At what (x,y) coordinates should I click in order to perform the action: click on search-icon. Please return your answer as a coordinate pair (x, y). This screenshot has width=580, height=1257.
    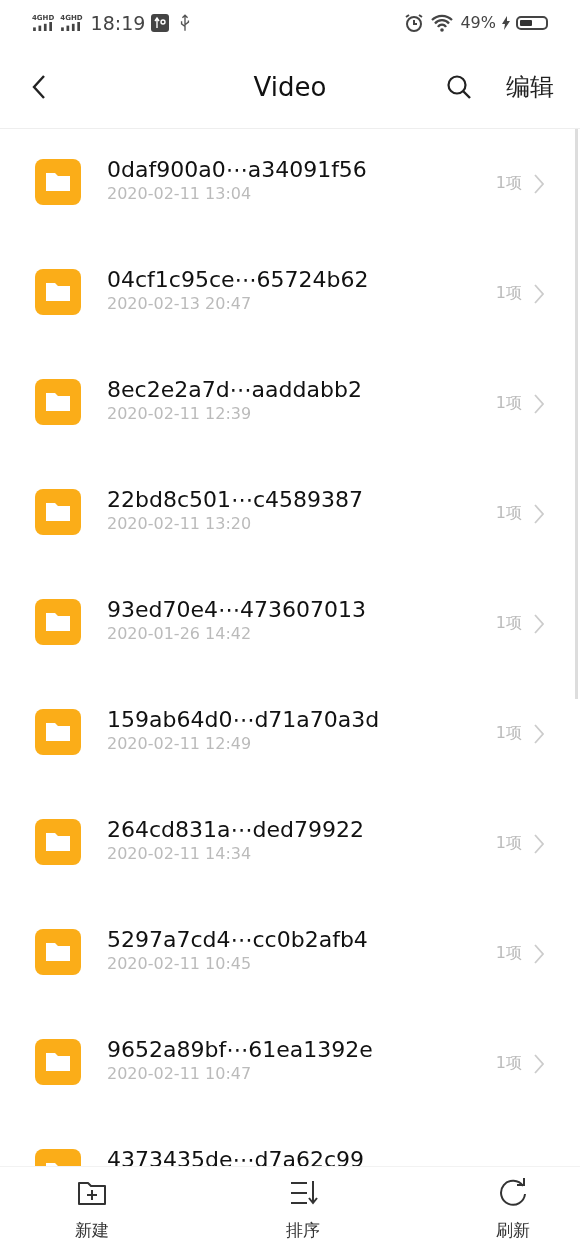
    Looking at the image, I should click on (459, 86).